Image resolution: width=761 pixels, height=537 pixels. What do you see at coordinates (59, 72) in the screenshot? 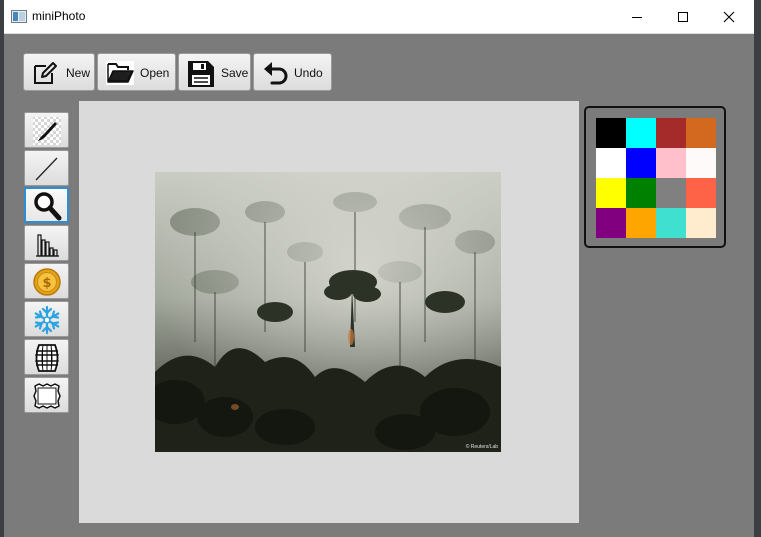
I see `new-button: New` at bounding box center [59, 72].